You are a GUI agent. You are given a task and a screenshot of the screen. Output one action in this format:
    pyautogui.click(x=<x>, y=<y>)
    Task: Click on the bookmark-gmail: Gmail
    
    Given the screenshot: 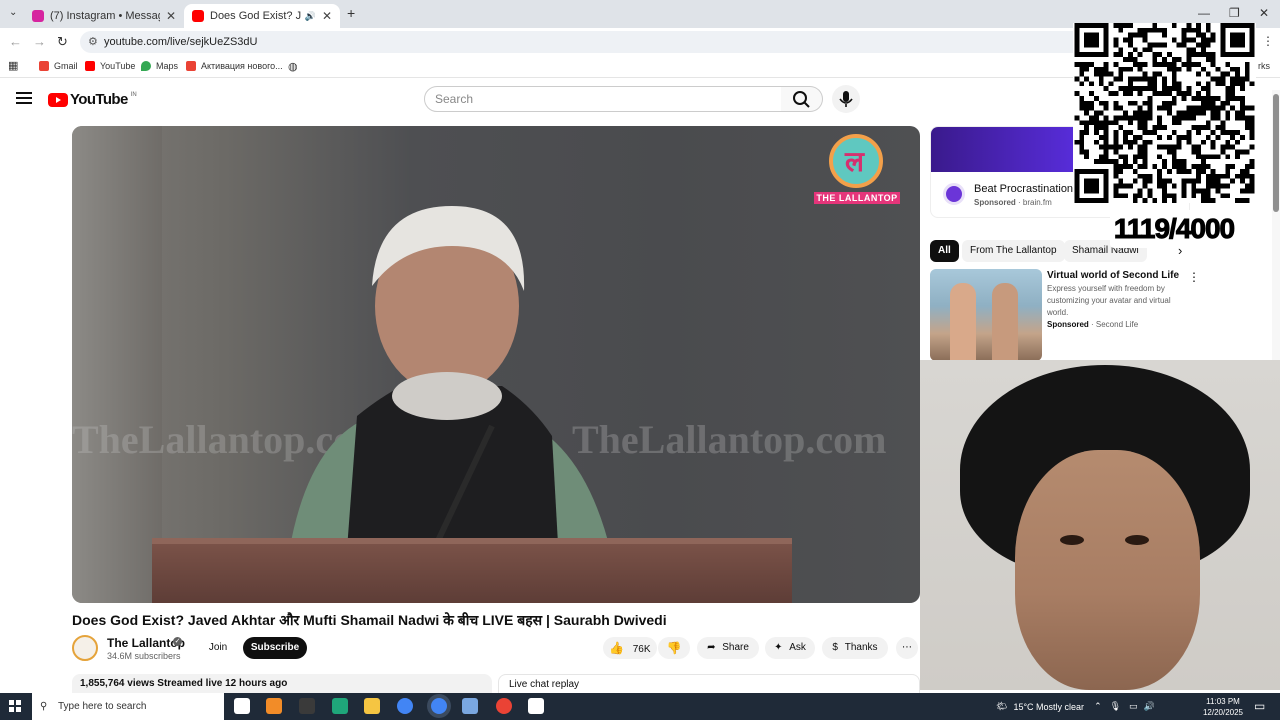 What is the action you would take?
    pyautogui.click(x=58, y=66)
    